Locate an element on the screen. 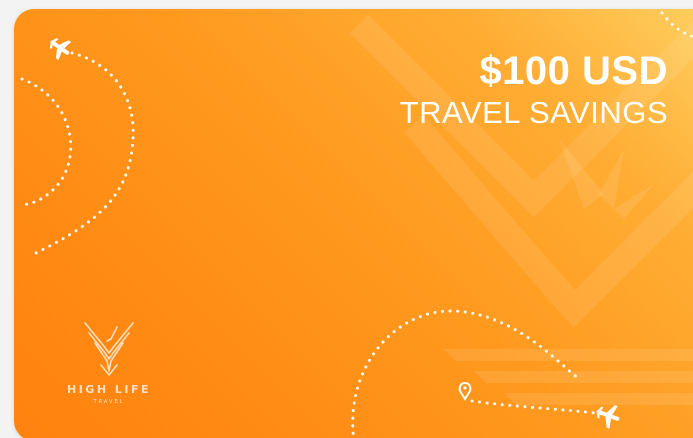 The image size is (693, 438). location-pin-icon is located at coordinates (465, 391).